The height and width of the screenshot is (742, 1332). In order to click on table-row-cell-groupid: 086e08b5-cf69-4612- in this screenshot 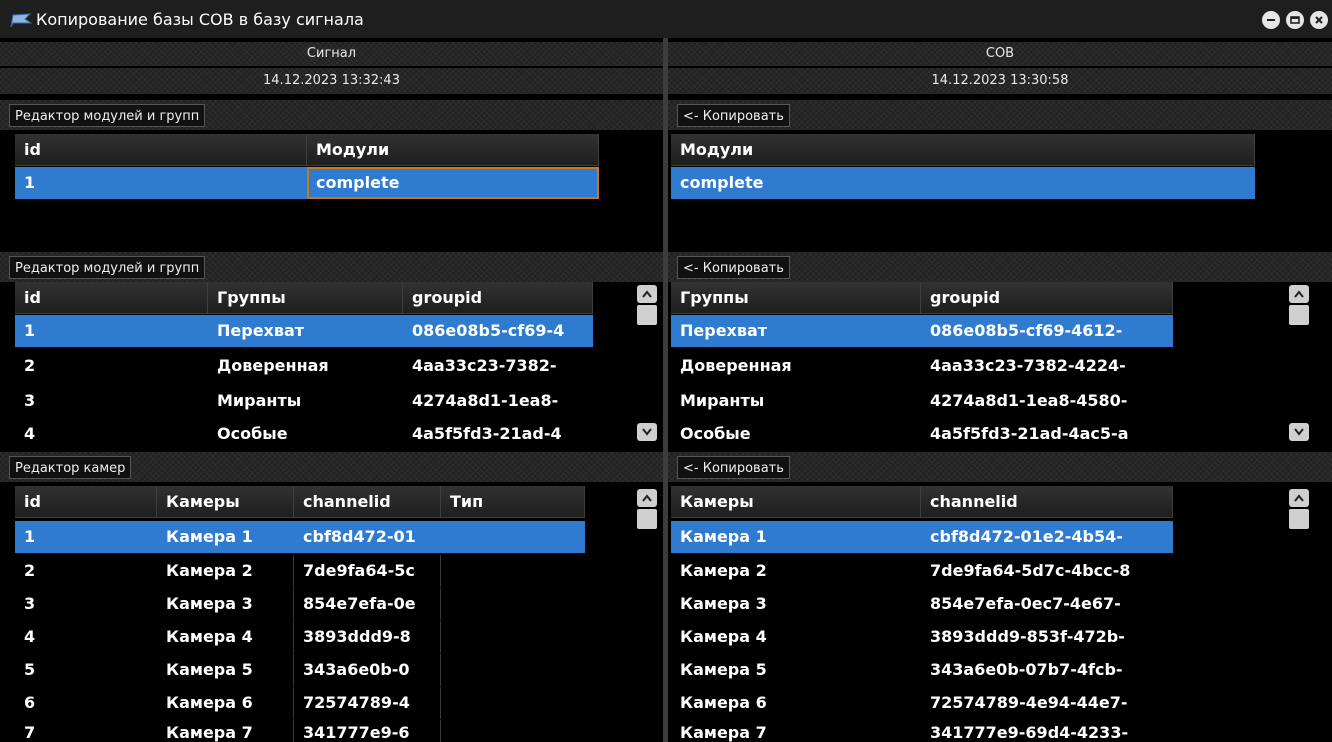, I will do `click(1047, 331)`.